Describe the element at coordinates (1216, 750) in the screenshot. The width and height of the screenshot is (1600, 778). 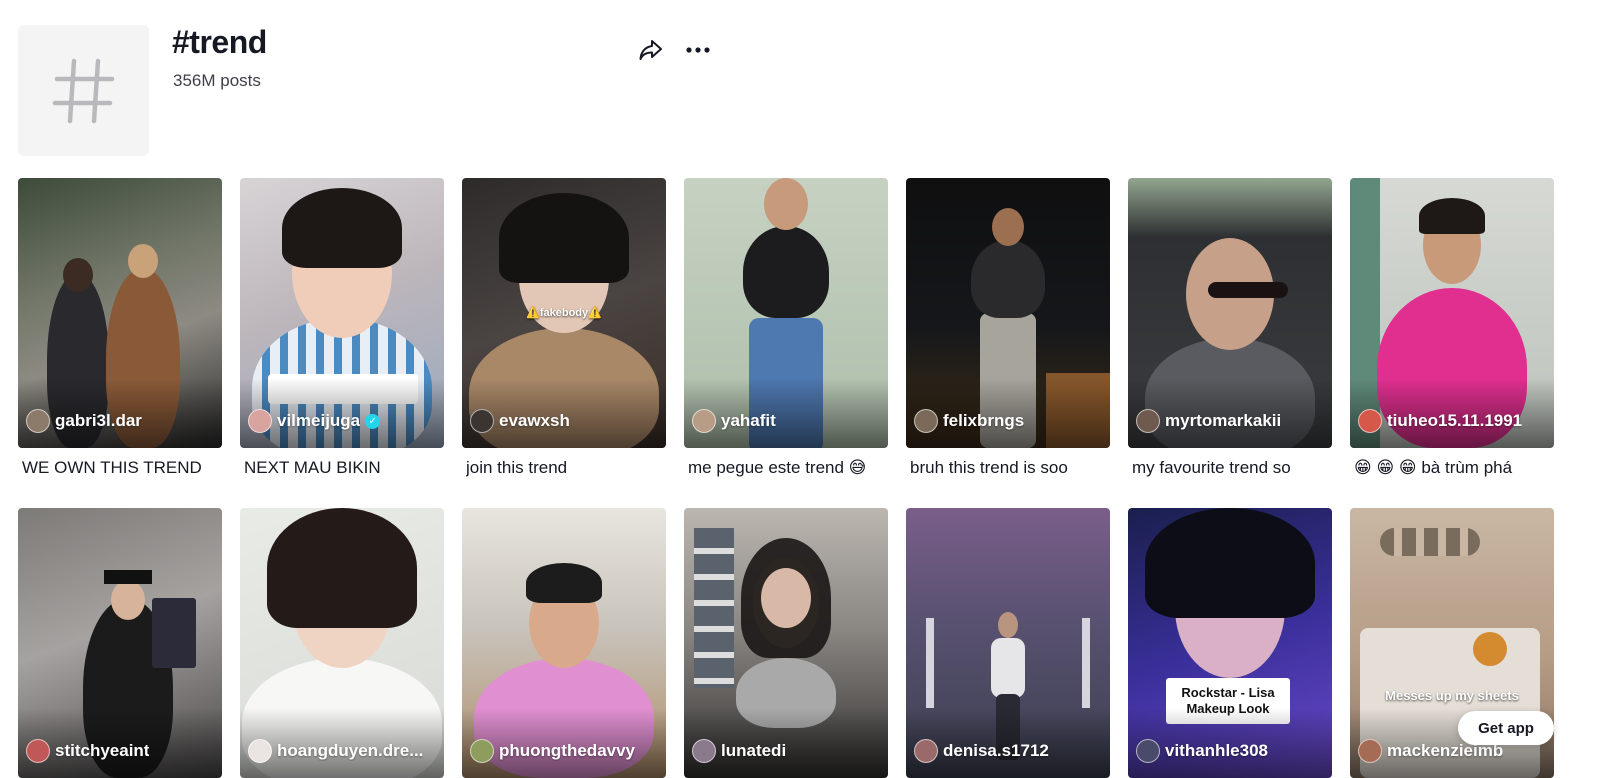
I see `author-name: vithanhle308` at that location.